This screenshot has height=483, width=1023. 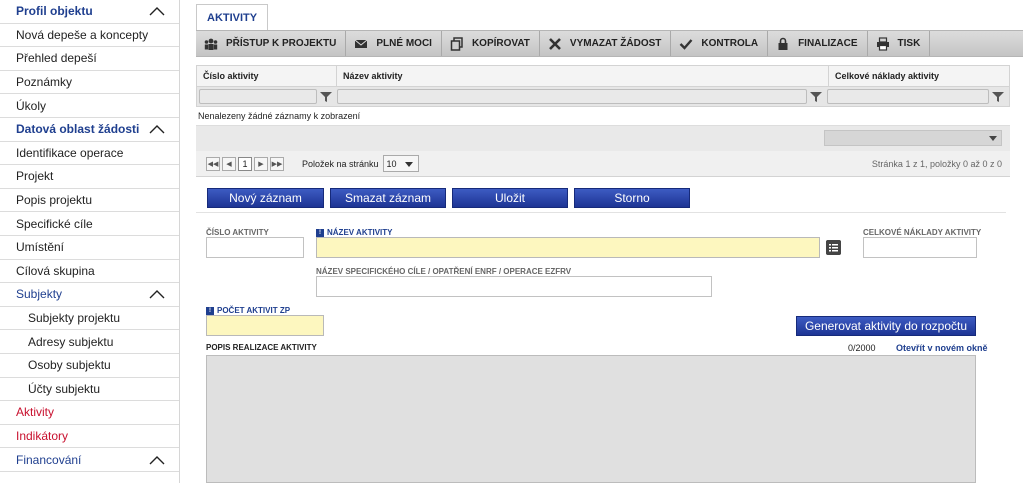 I want to click on sidebar-item-3: Poznámky, so click(x=89, y=83).